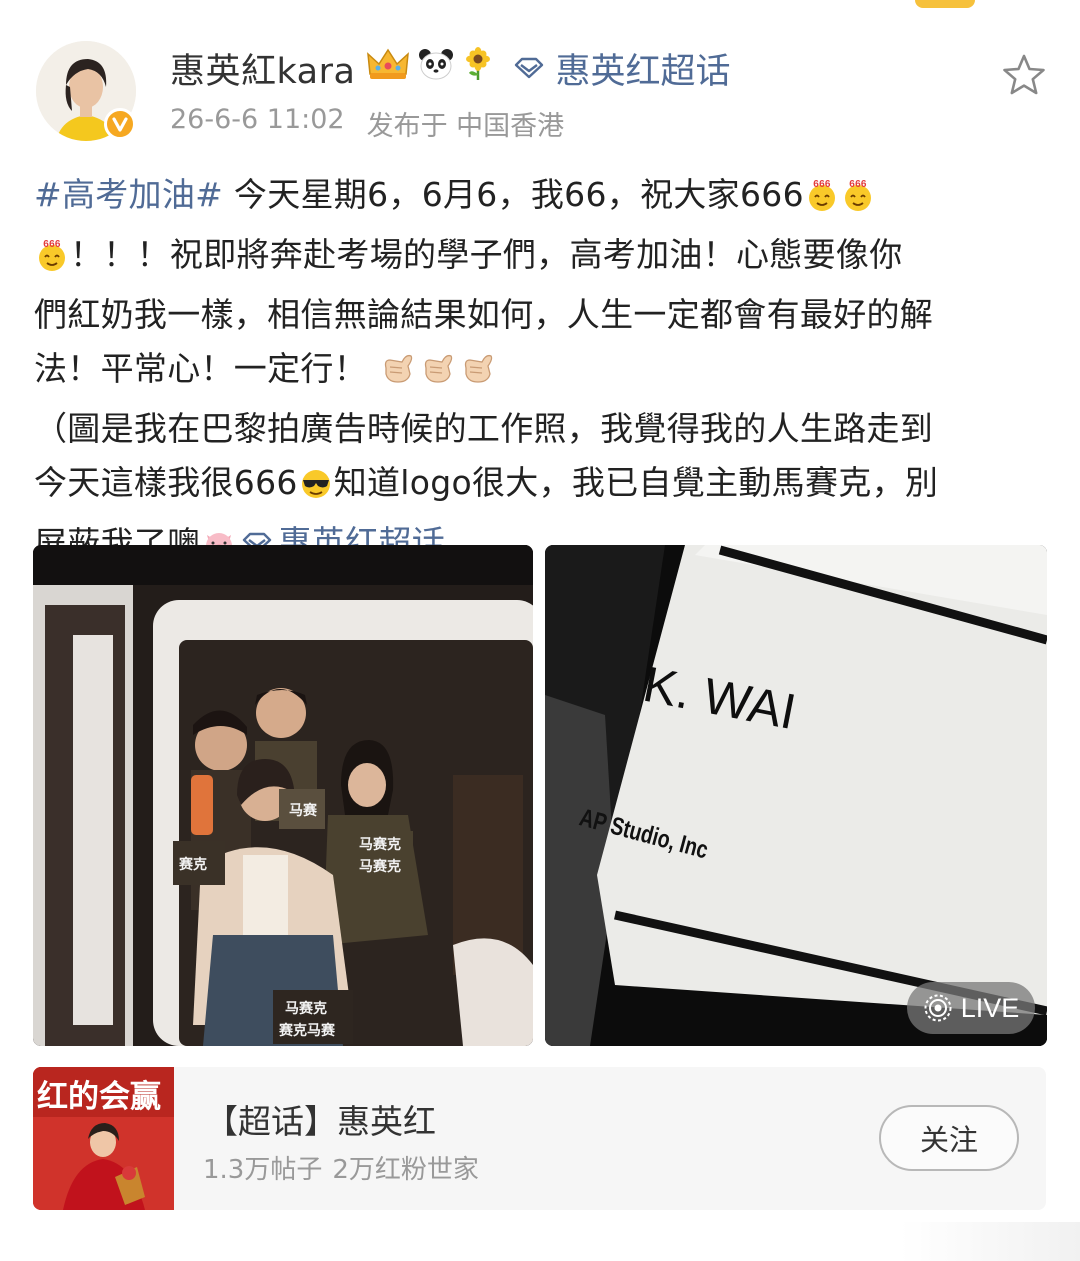 The height and width of the screenshot is (1261, 1080). Describe the element at coordinates (128, 194) in the screenshot. I see `hashtag-link: #高考加油#` at that location.